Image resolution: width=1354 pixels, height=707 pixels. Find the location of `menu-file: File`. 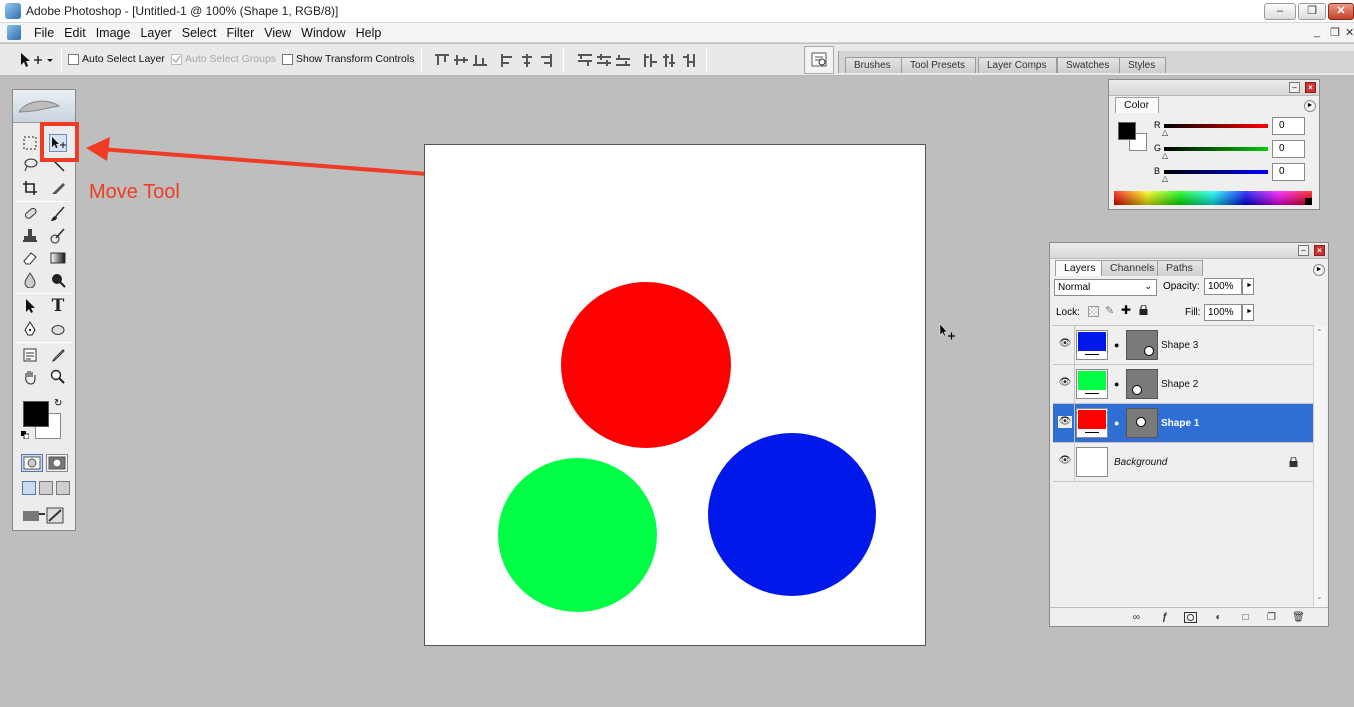

menu-file: File is located at coordinates (44, 32).